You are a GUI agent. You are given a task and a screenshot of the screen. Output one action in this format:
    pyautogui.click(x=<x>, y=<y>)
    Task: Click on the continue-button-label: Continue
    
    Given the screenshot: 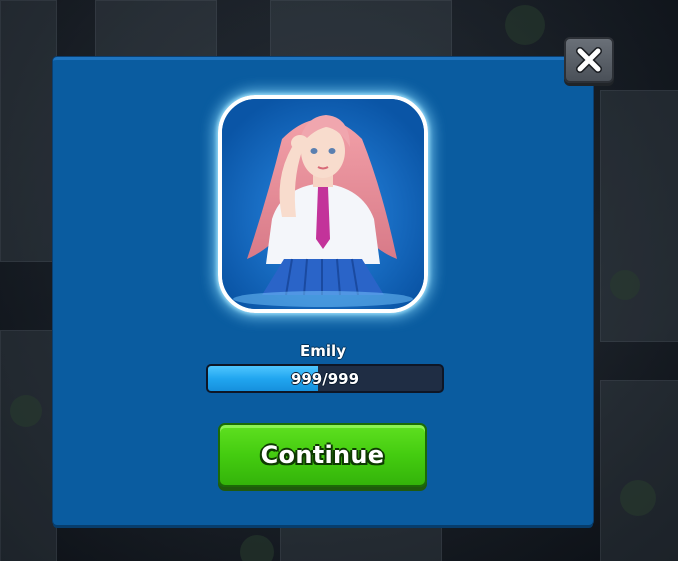 What is the action you would take?
    pyautogui.click(x=322, y=455)
    